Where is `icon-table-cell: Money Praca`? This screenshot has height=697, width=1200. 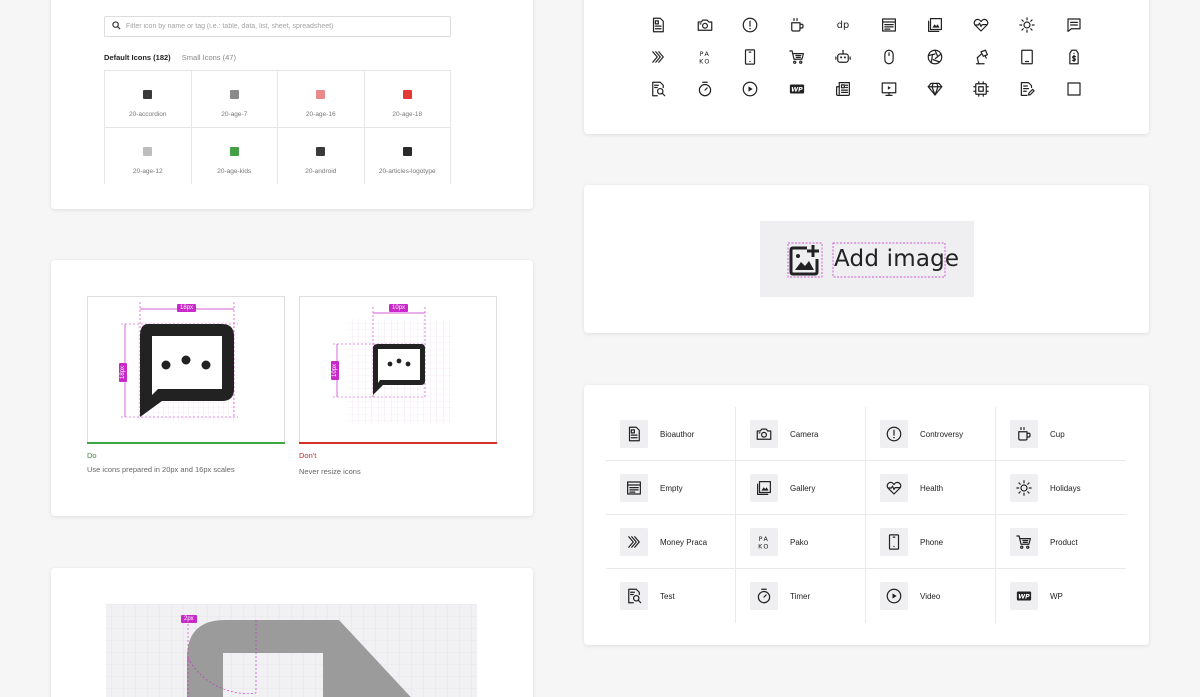
icon-table-cell: Money Praca is located at coordinates (671, 542).